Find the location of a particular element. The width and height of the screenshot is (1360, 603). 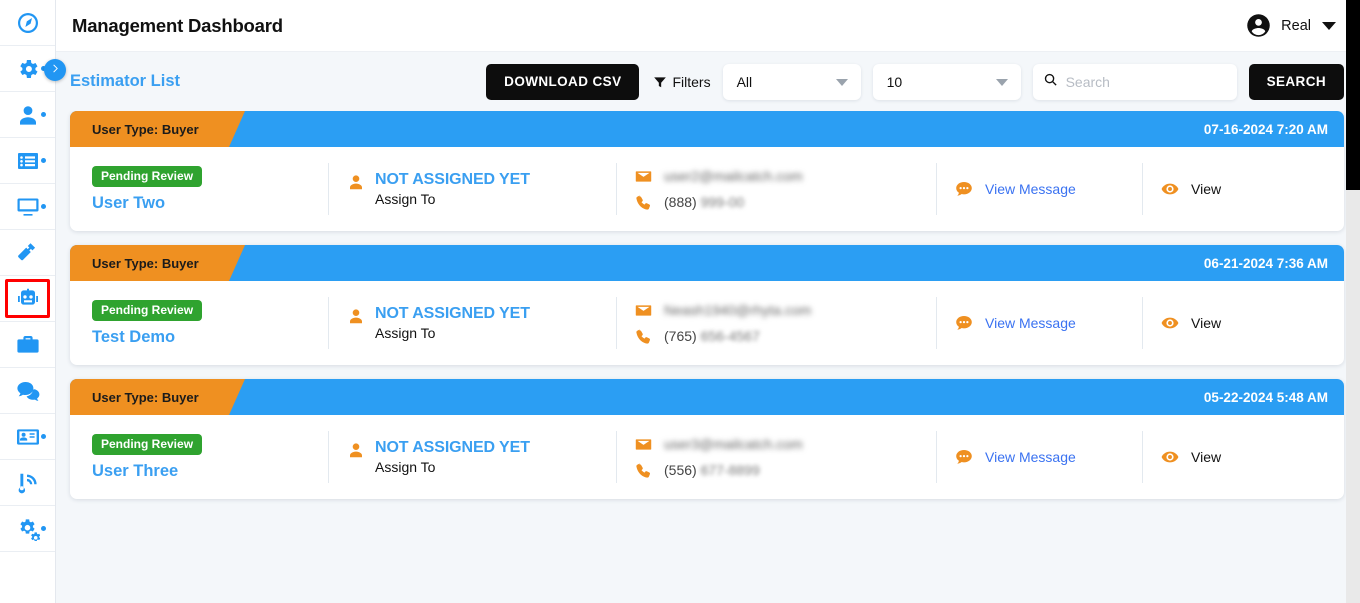

user-name-link: Test Demo is located at coordinates (201, 337).